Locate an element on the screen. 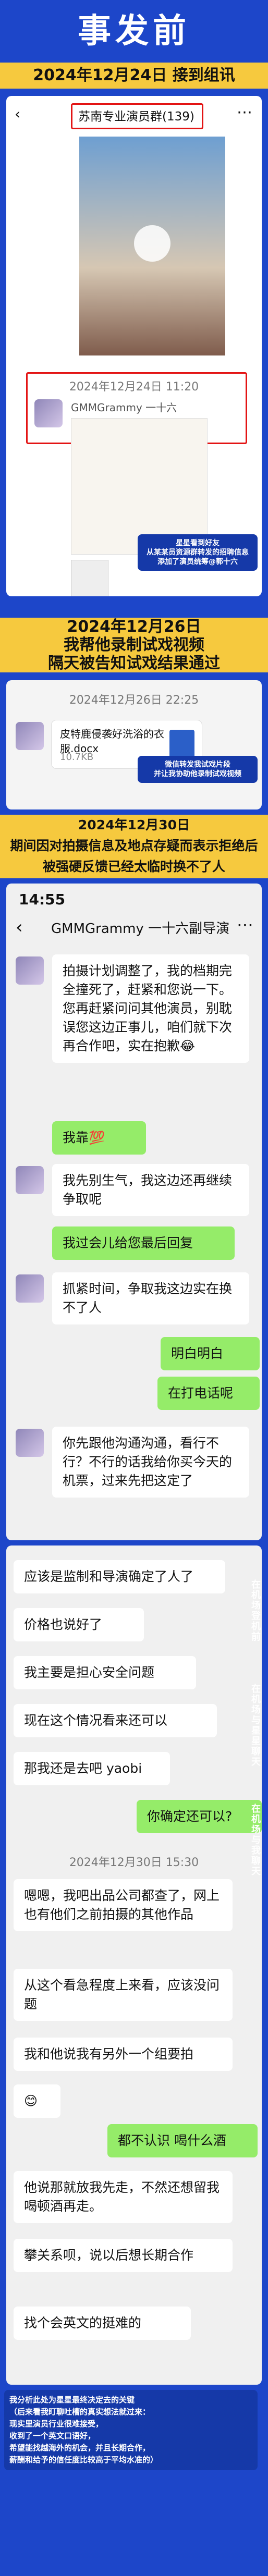 This screenshot has height=2576, width=268. message-bubble-6: 明白明白 is located at coordinates (210, 1353).